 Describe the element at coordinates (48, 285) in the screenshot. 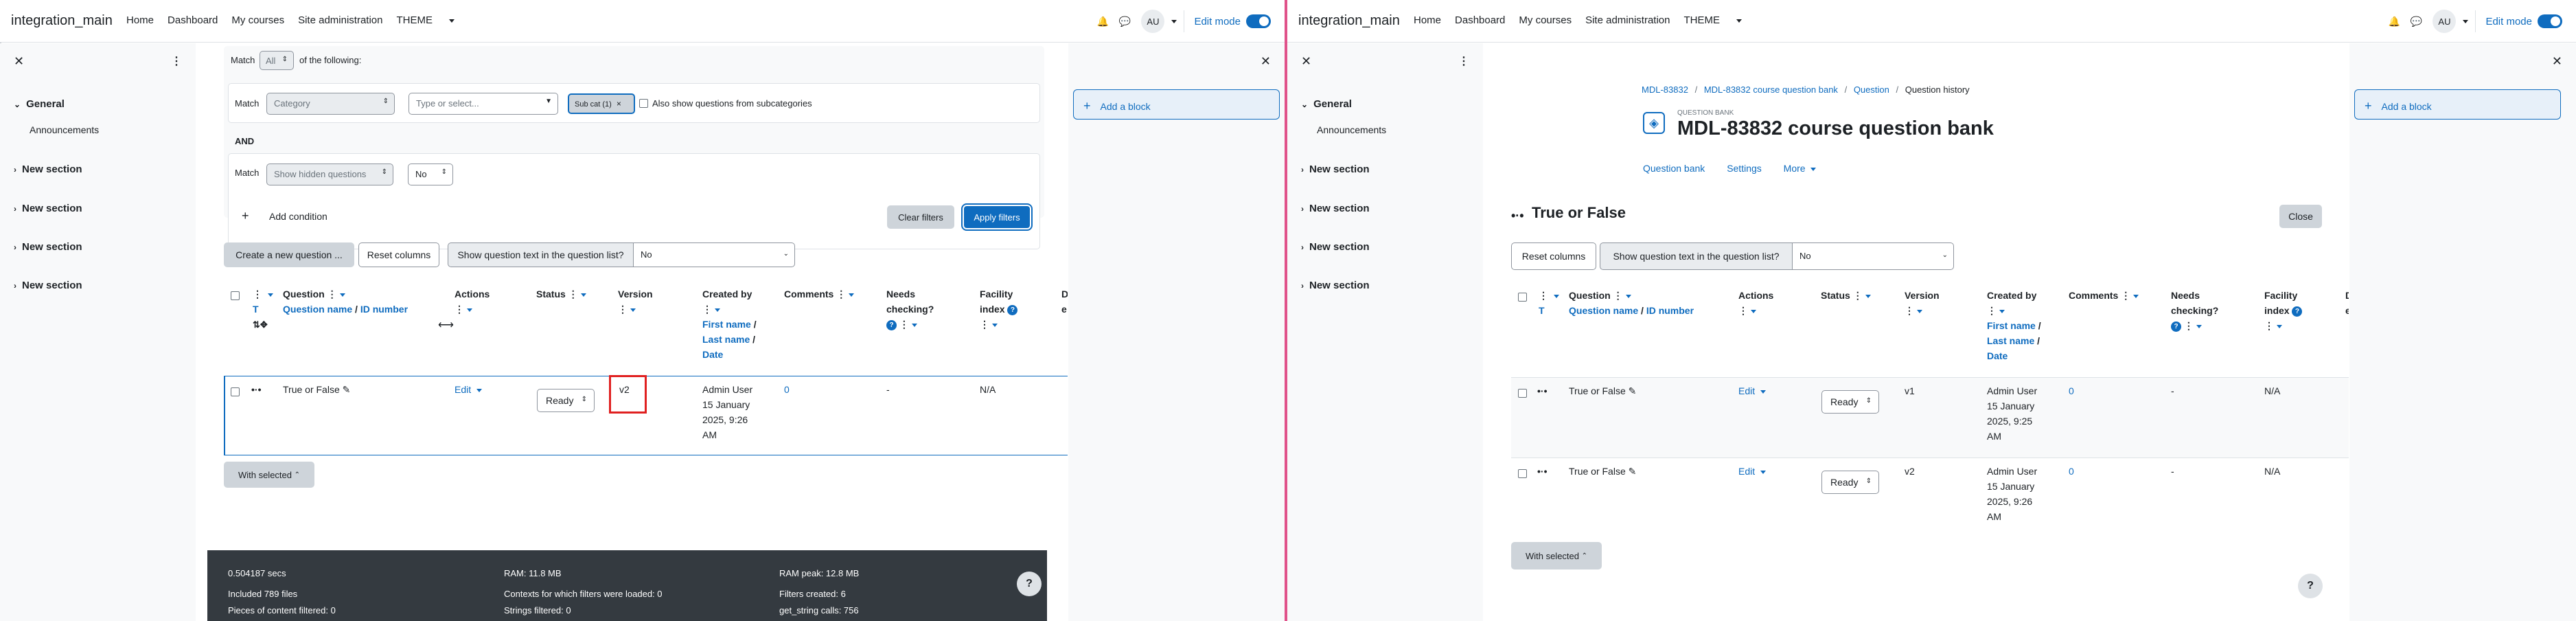

I see `section-new-4: › New section` at that location.